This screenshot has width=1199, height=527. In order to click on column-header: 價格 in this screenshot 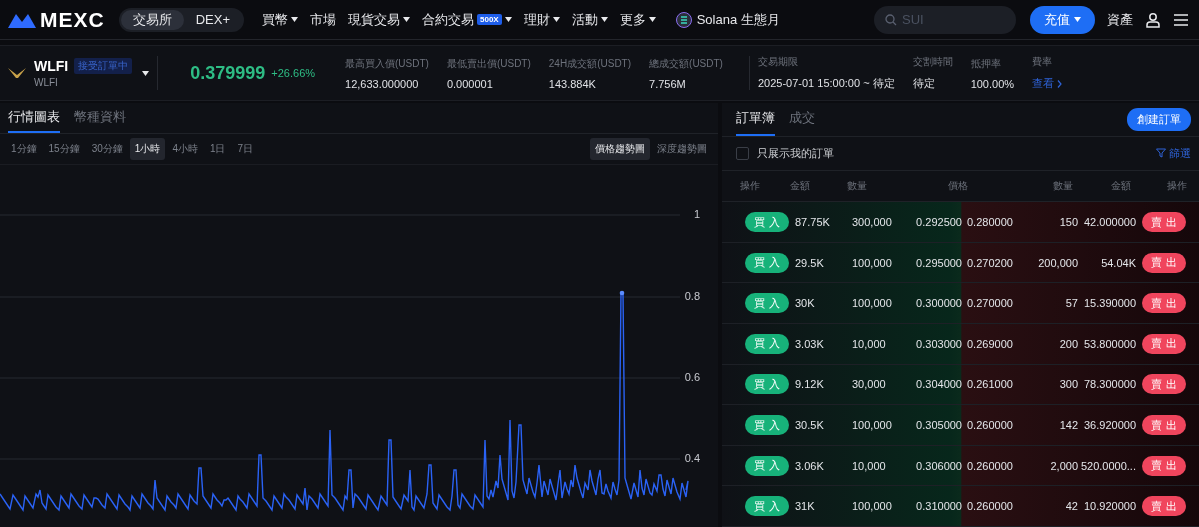, I will do `click(958, 185)`.